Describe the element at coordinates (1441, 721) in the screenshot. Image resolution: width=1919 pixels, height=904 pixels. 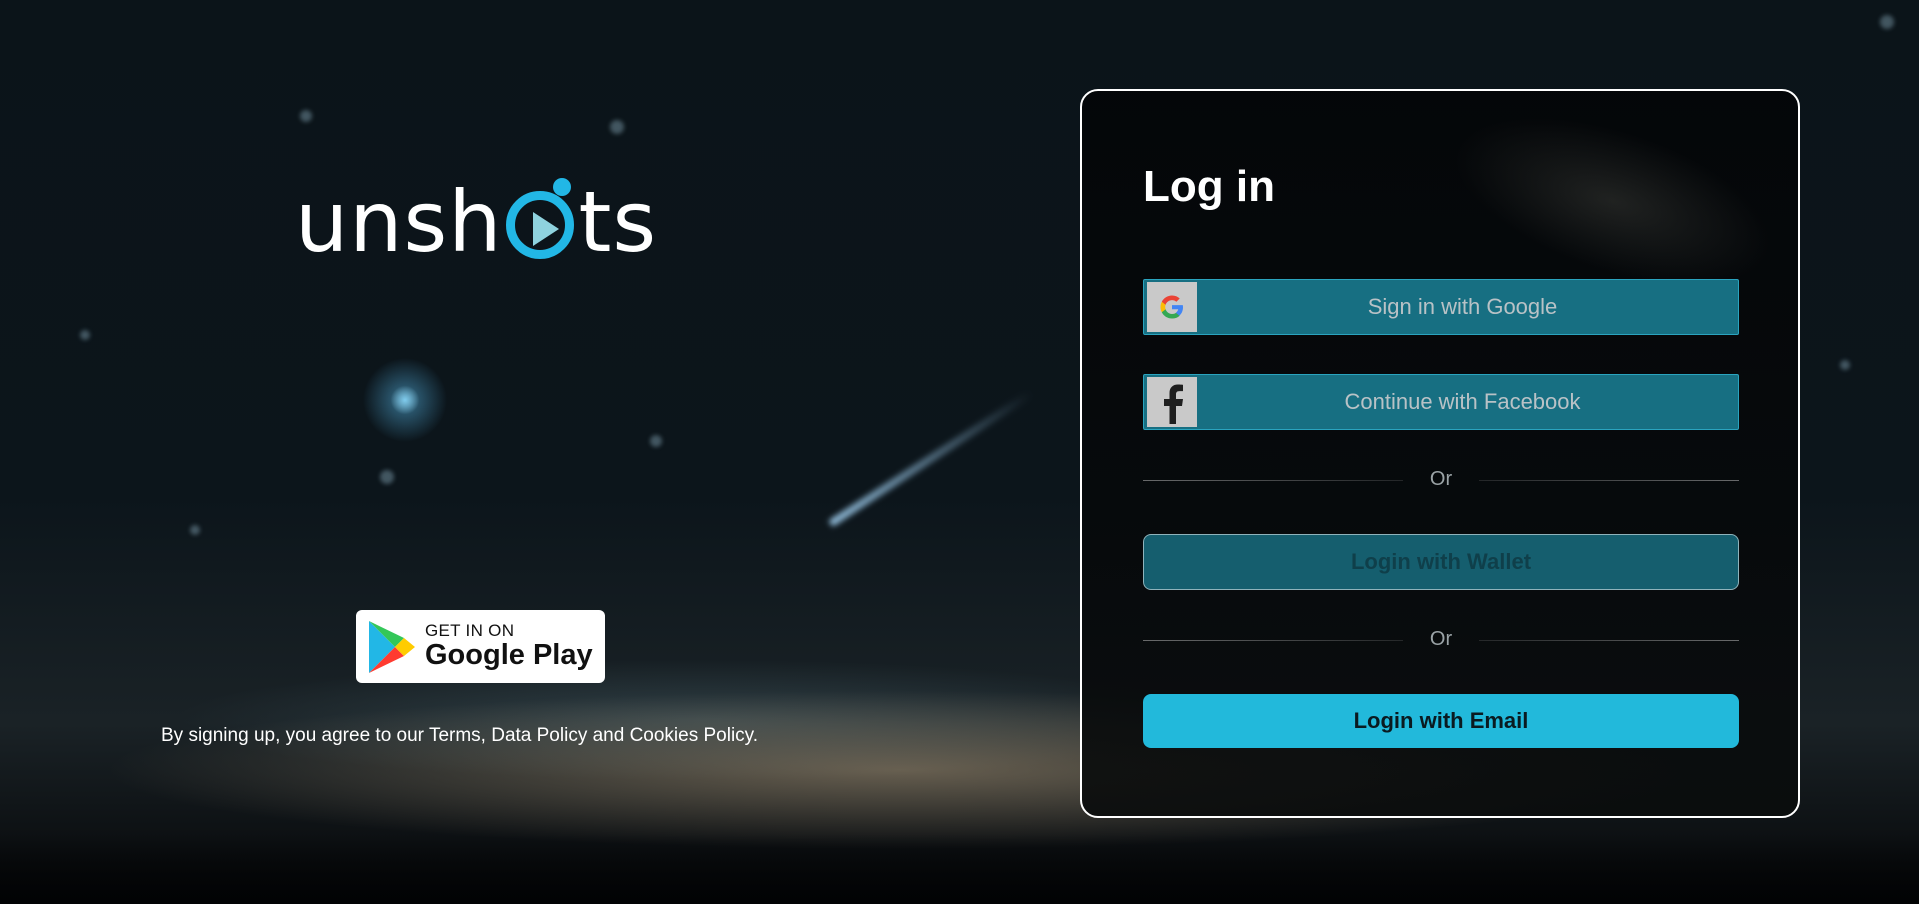
I see `email-login-button: Login with Email` at that location.